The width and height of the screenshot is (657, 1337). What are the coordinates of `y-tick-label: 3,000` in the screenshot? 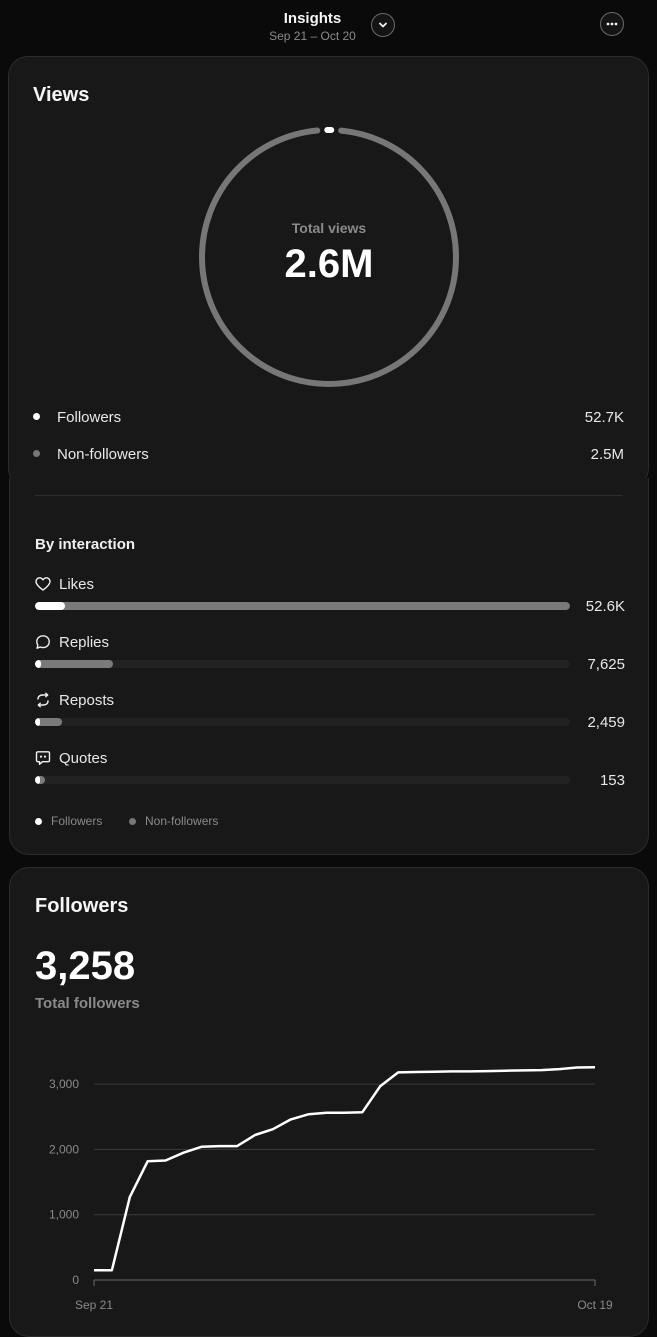 It's located at (64, 1084).